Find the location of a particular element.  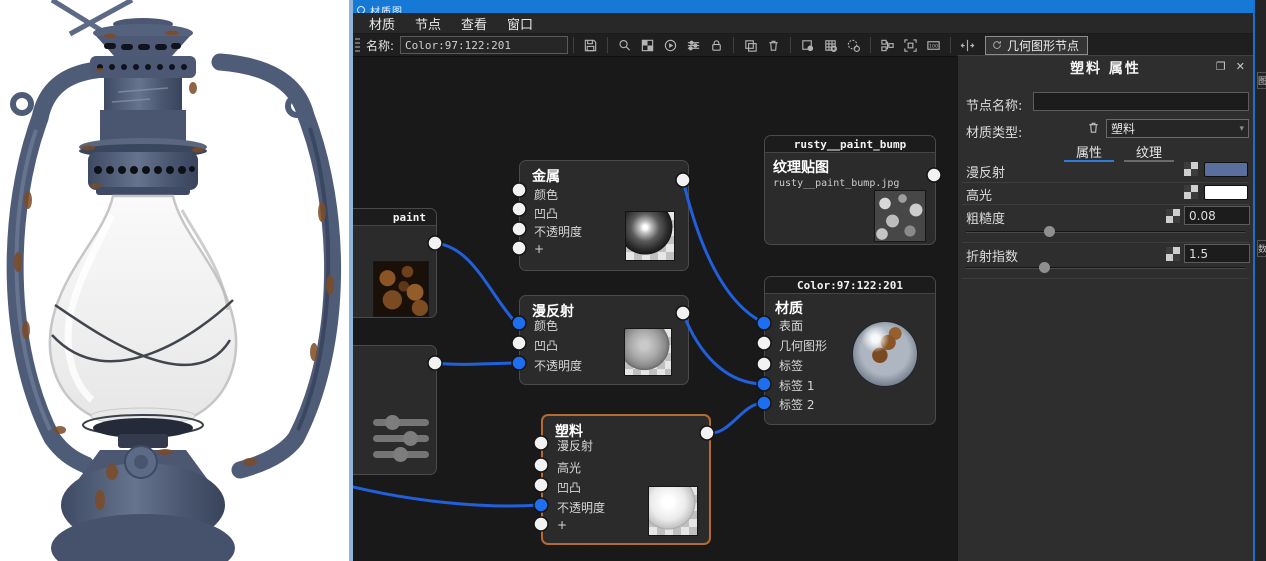

geometry-node-label: 几何图形节点 is located at coordinates (1043, 45).